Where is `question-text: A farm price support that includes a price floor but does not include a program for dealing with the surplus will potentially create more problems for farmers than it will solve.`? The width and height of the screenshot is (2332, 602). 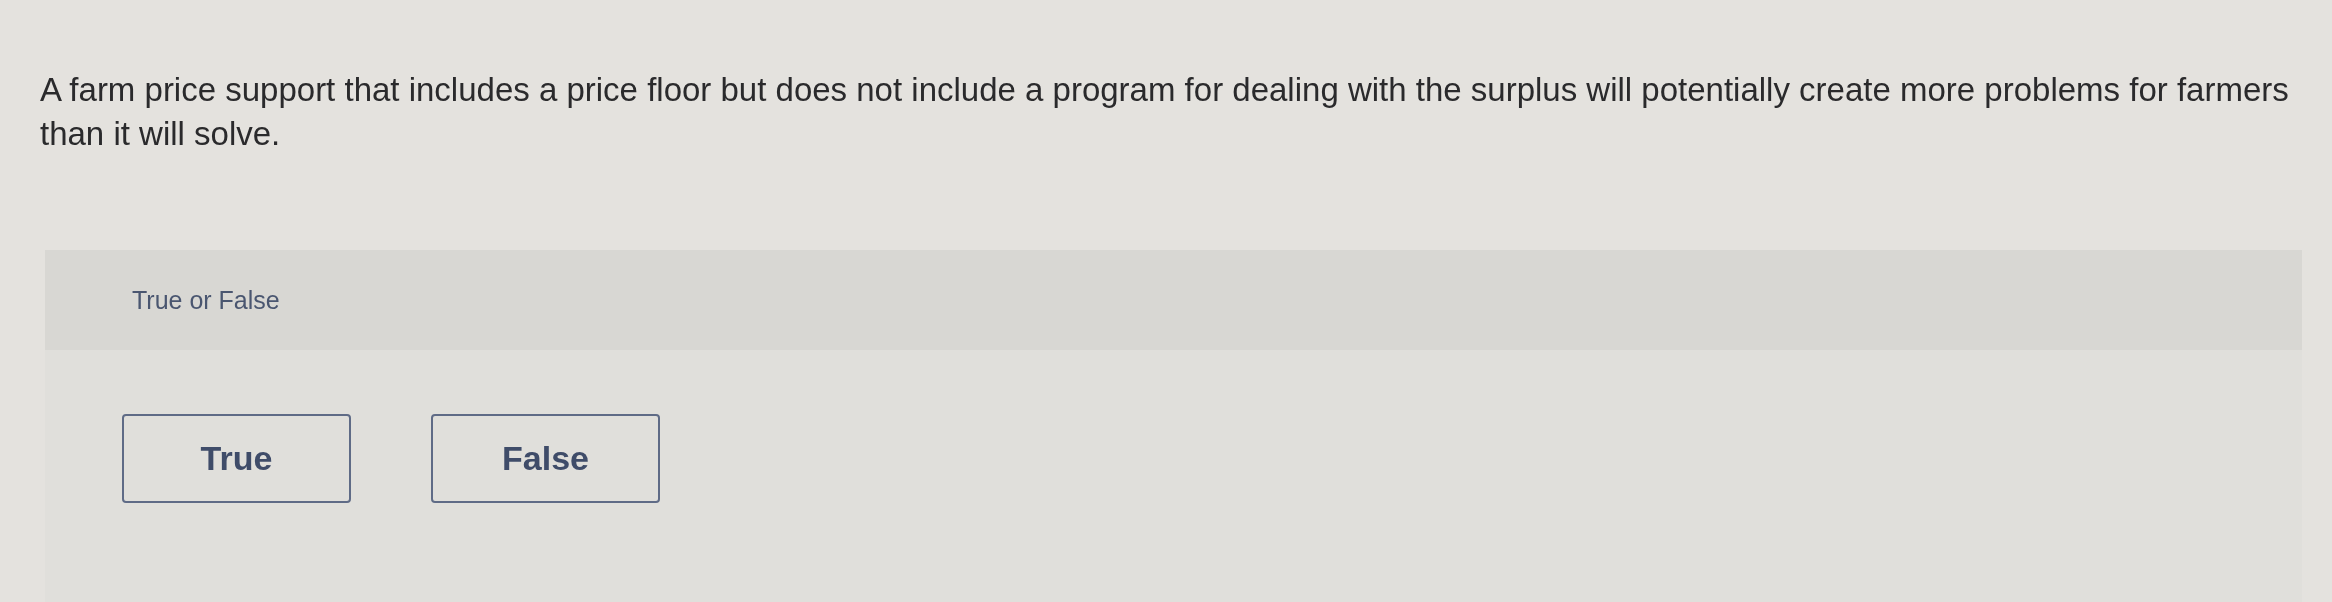
question-text: A farm price support that includes a price floor but does not include a program for dealing with the surplus will potentially create more problems for farmers than it will solve. is located at coordinates (1165, 112).